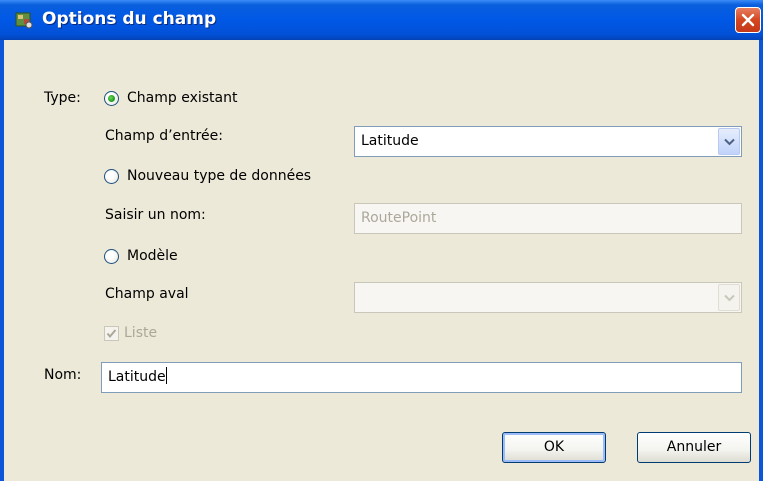 The image size is (763, 481). What do you see at coordinates (111, 176) in the screenshot?
I see `radio-new-data-type` at bounding box center [111, 176].